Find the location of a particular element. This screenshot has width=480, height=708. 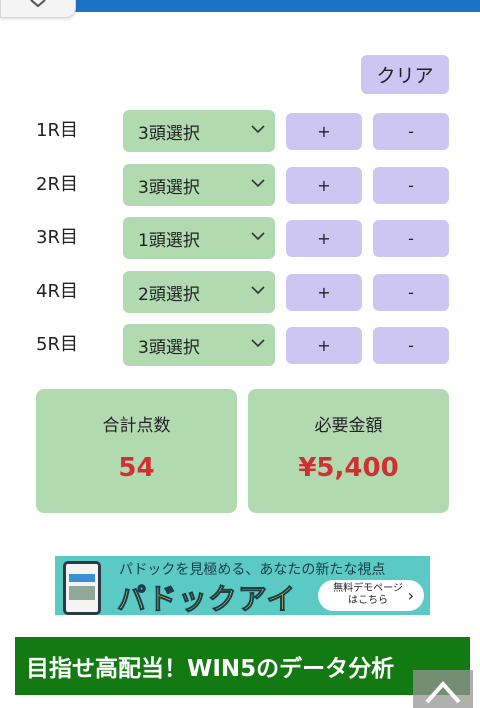

ad-cta-button: 無料デモページはこちら › is located at coordinates (371, 595).